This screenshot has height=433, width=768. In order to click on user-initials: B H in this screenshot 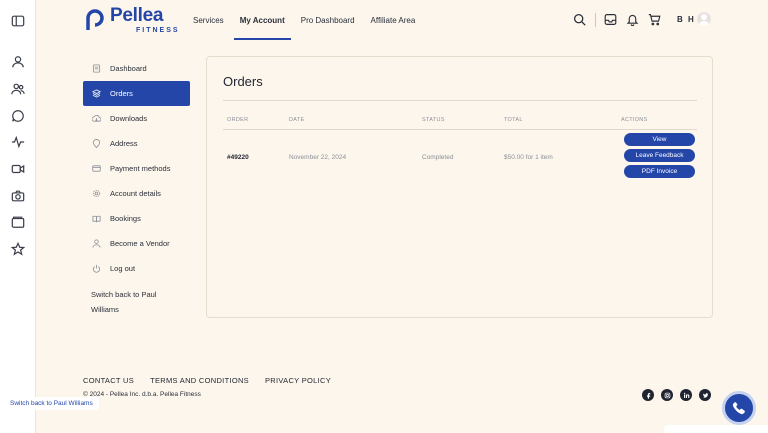, I will do `click(686, 19)`.